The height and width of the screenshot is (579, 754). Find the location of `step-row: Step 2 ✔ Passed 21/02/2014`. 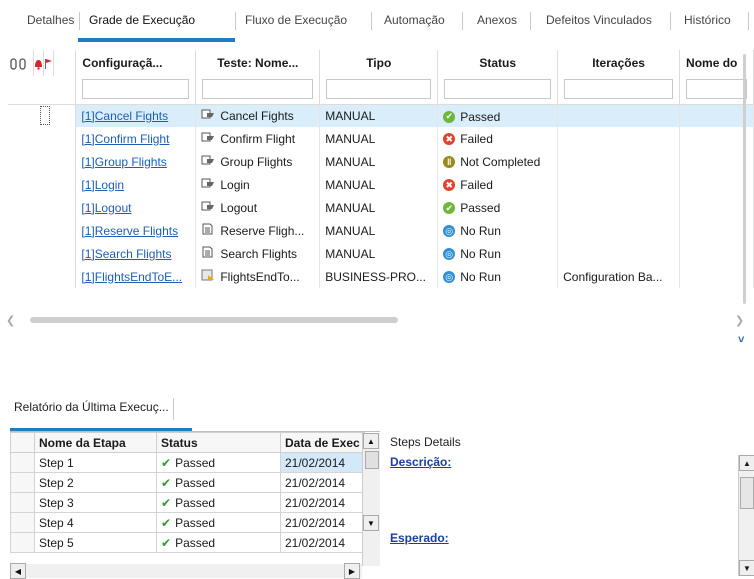

step-row: Step 2 ✔ Passed 21/02/2014 is located at coordinates (187, 482).